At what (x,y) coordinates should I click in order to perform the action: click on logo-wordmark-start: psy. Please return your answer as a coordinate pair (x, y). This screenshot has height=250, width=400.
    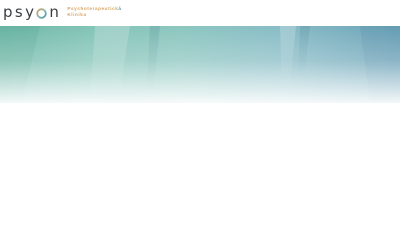
    Looking at the image, I should click on (20, 11).